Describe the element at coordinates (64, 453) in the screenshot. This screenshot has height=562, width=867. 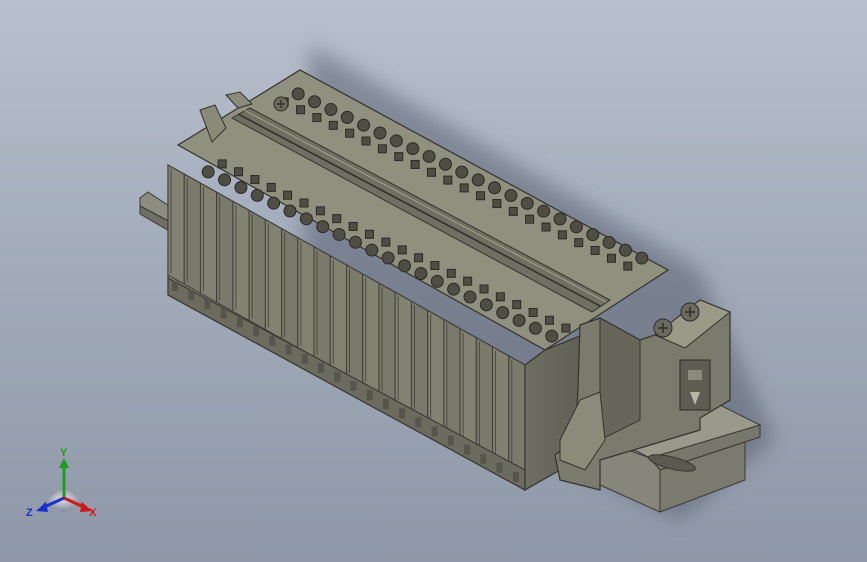
I see `y-axis-label: Y` at that location.